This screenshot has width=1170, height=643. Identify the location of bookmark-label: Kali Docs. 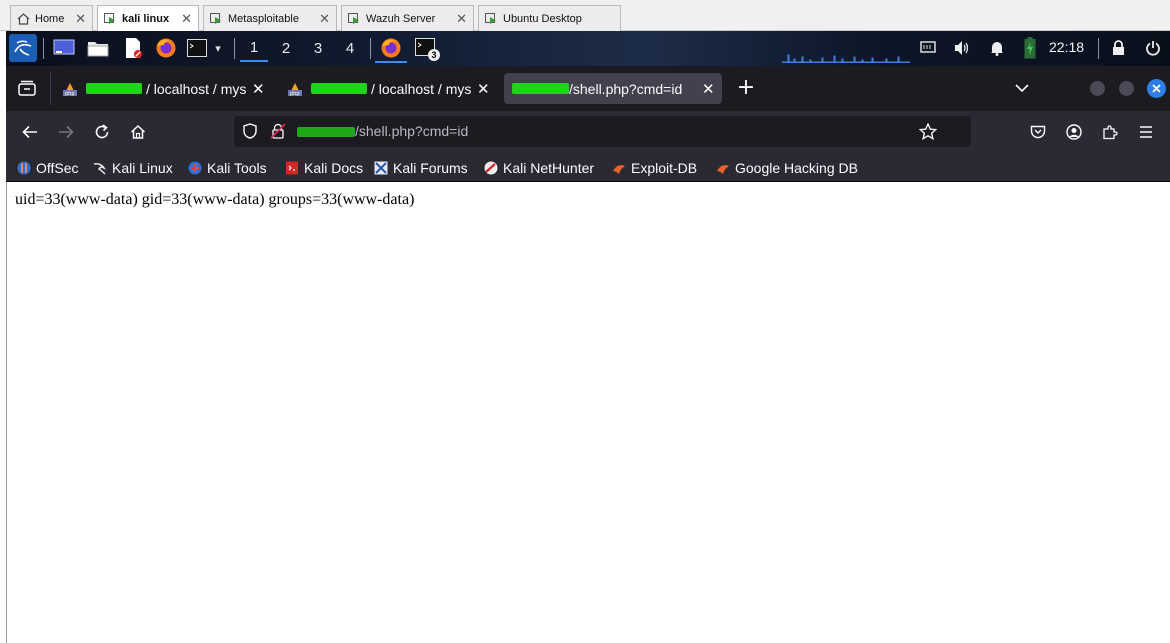
(334, 168).